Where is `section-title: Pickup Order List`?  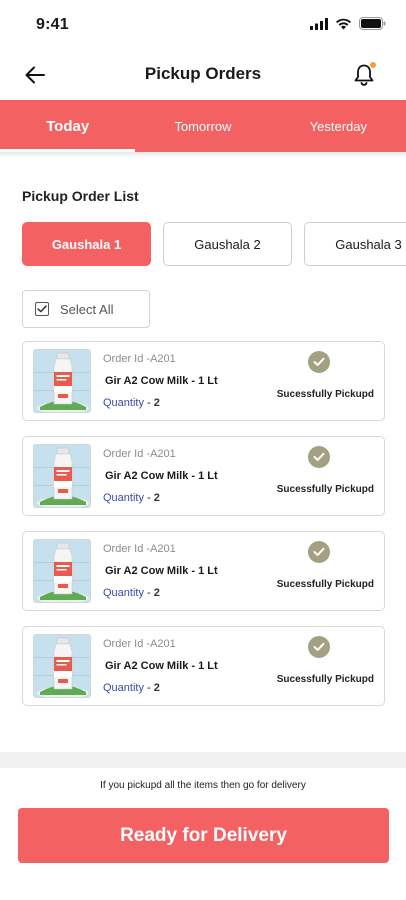
section-title: Pickup Order List is located at coordinates (80, 196).